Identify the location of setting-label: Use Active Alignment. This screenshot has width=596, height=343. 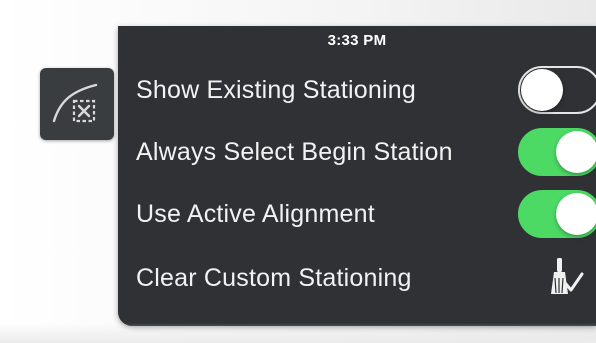
(255, 213).